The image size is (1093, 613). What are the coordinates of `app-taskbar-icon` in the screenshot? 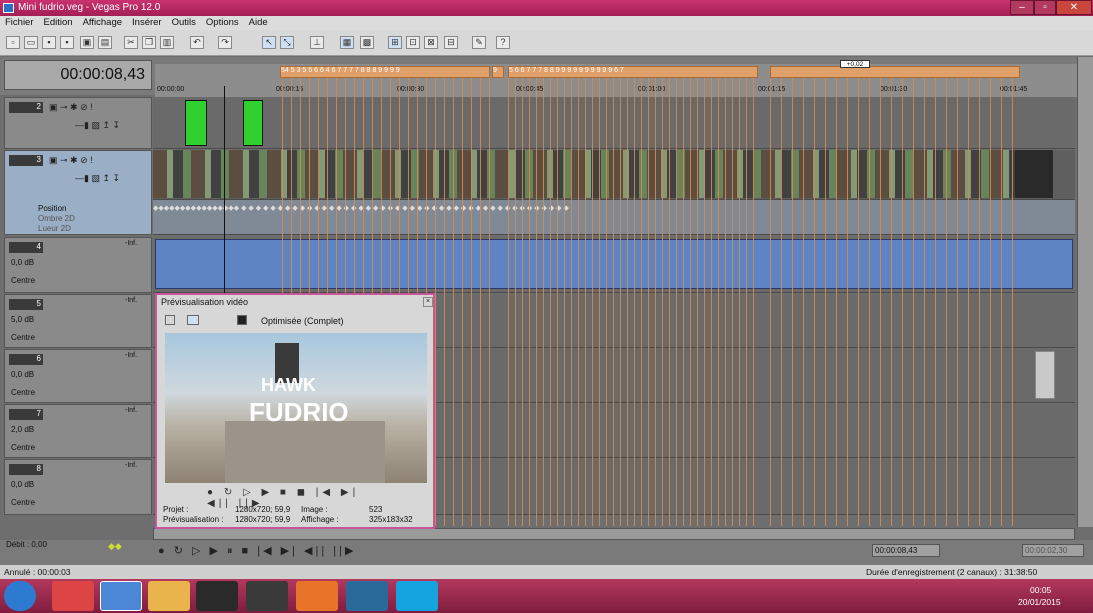 It's located at (267, 596).